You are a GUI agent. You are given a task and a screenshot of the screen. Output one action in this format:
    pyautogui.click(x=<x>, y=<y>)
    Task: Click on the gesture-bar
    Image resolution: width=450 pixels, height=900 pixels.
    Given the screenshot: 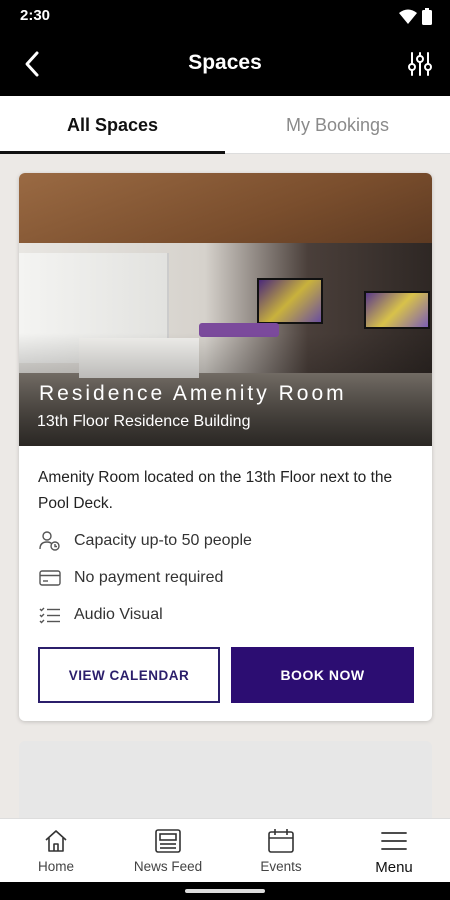 What is the action you would take?
    pyautogui.click(x=225, y=891)
    